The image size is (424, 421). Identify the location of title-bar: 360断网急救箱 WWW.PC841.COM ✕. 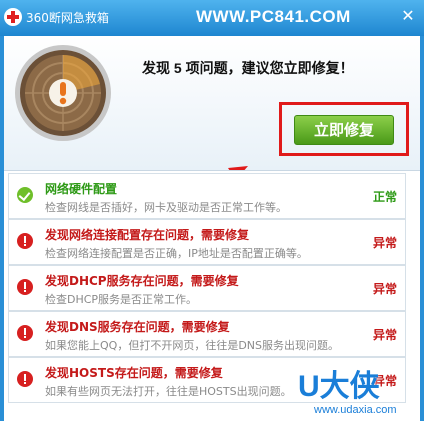
(212, 18).